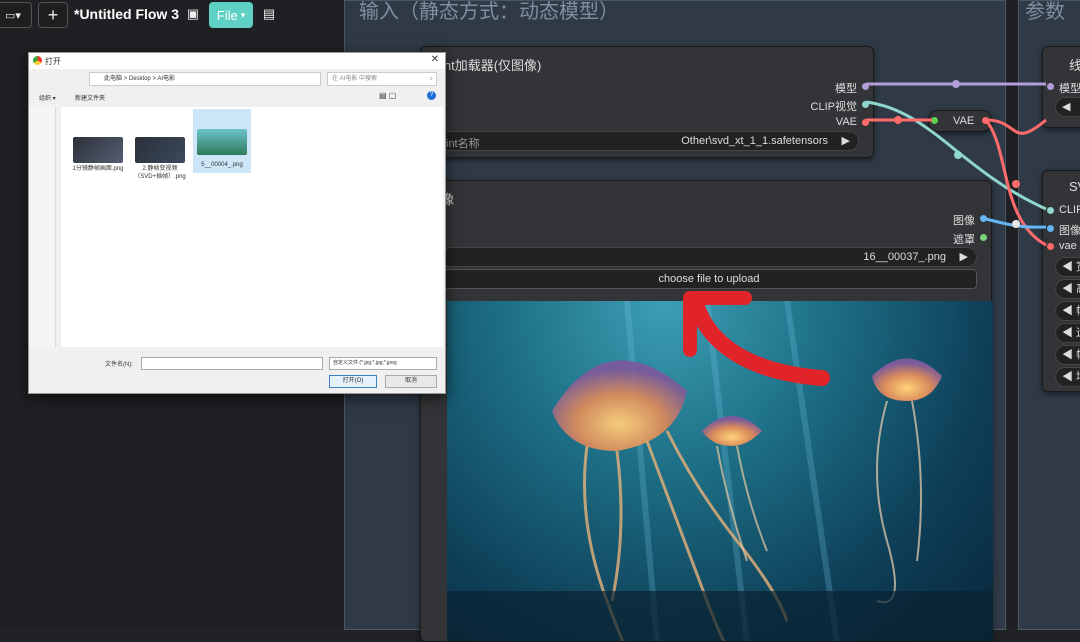 The height and width of the screenshot is (642, 1080). What do you see at coordinates (754, 141) in the screenshot?
I see `ckpt-name-value: Other\svd_xt_1_1.safetensors` at bounding box center [754, 141].